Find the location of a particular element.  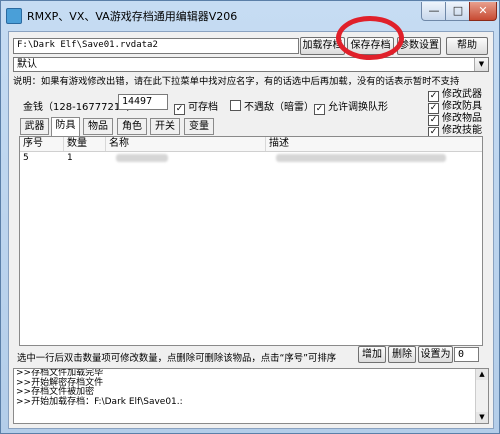

row-name-redacted is located at coordinates (142, 158).